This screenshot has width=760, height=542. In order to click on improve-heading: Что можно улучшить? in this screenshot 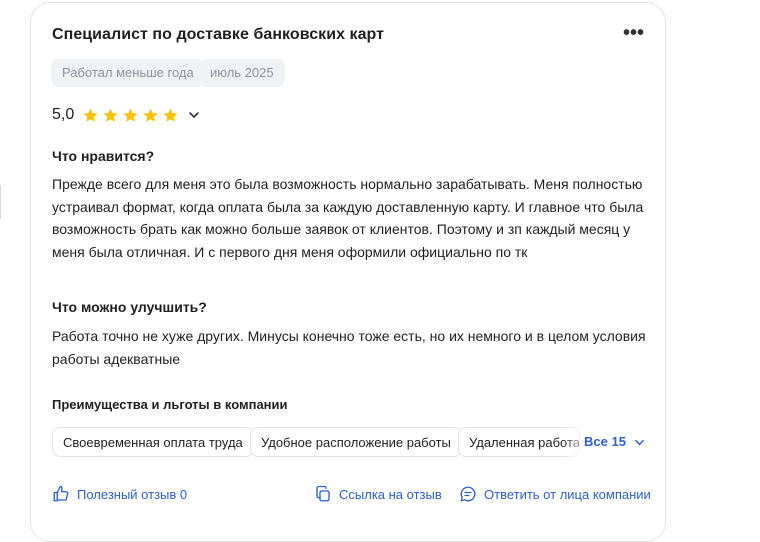, I will do `click(129, 307)`.